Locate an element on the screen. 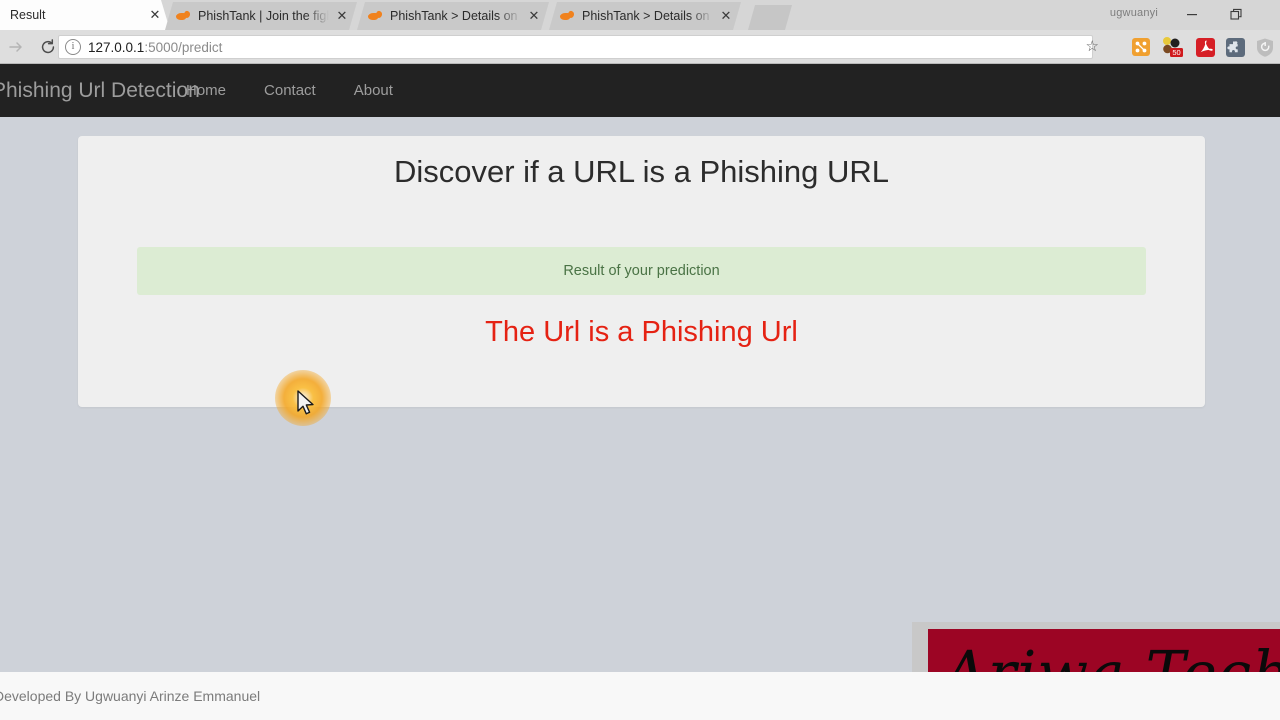 This screenshot has width=1280, height=720. nav-link-contact: Contact is located at coordinates (290, 90).